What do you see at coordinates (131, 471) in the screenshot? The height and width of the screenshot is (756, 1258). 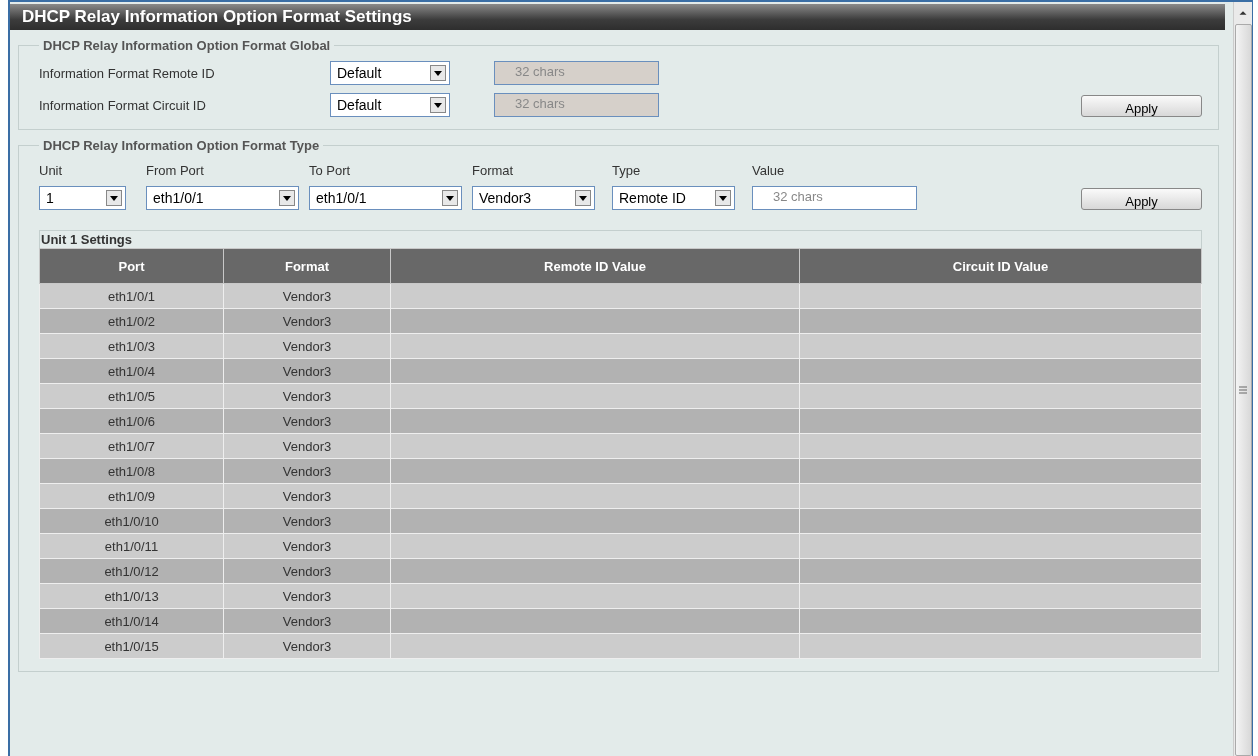 I see `table-cell: eth1/0/8` at bounding box center [131, 471].